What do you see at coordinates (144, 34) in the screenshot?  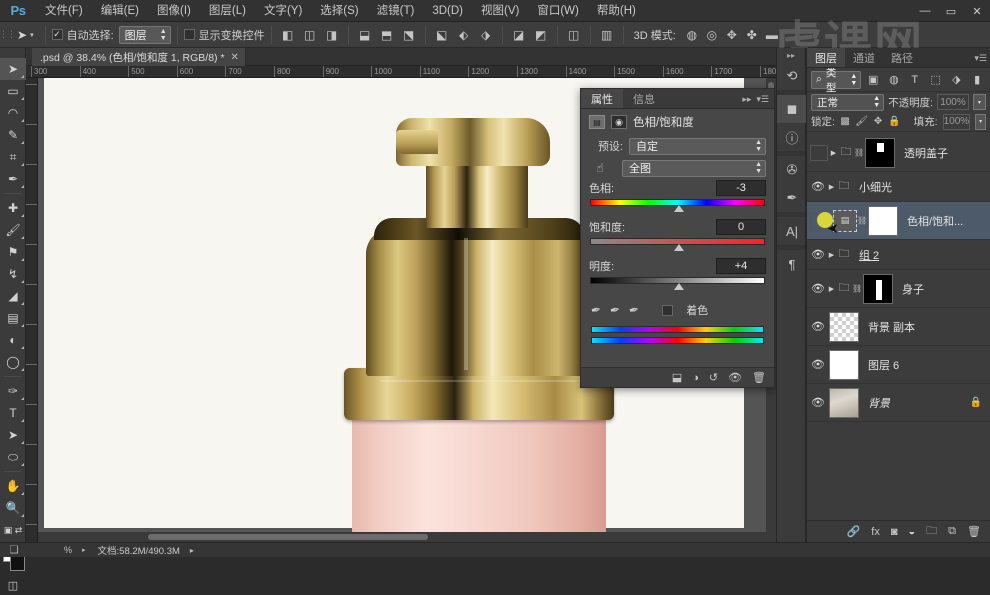 I see `auto-select-dropdown: 图层 ▲ ▼` at bounding box center [144, 34].